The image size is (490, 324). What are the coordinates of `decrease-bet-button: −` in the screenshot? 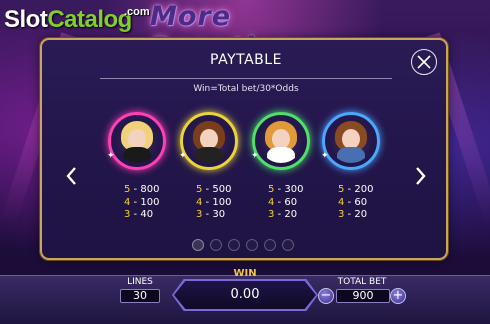 It's located at (326, 296).